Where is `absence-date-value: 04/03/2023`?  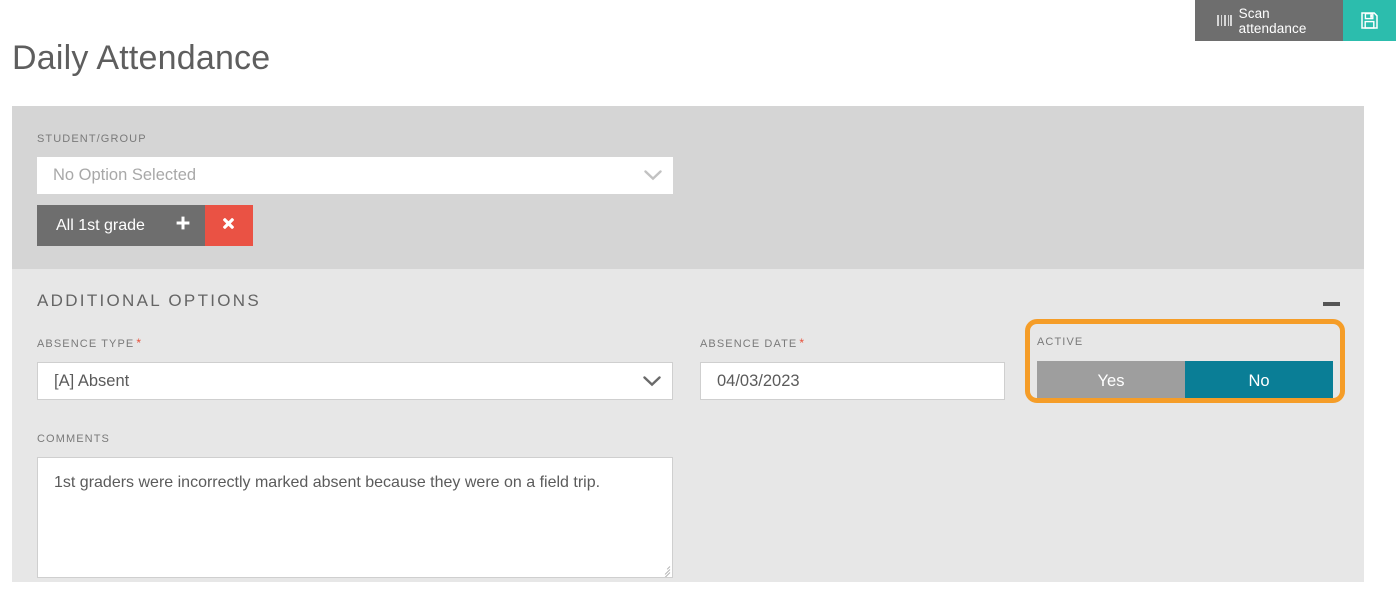
absence-date-value: 04/03/2023 is located at coordinates (758, 380).